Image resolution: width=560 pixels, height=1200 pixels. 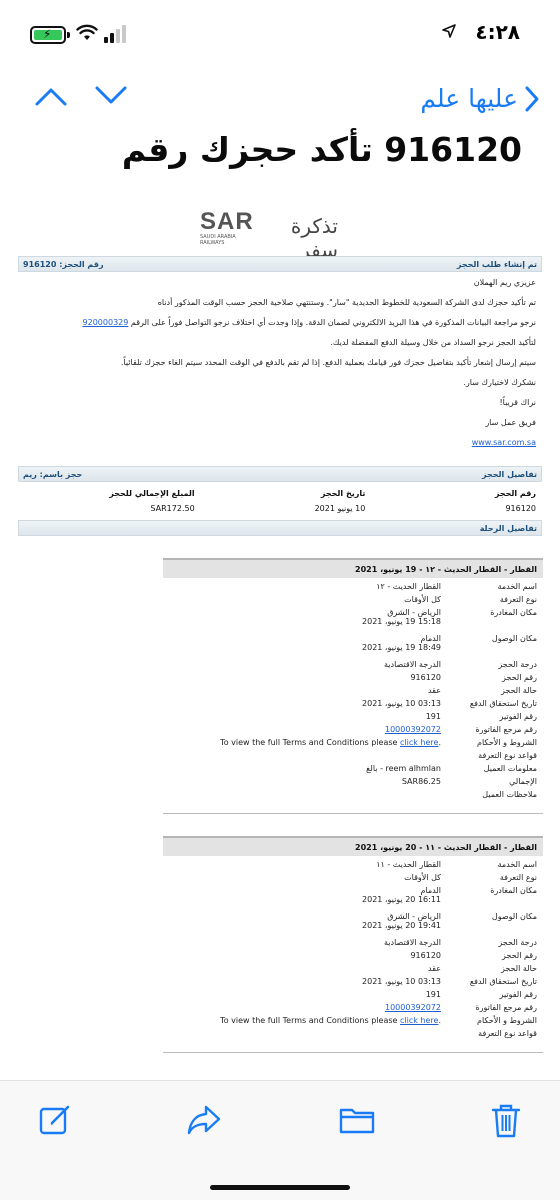 What do you see at coordinates (506, 1007) in the screenshot?
I see `trip-detail-label: رقم مرجع الفاتورة` at bounding box center [506, 1007].